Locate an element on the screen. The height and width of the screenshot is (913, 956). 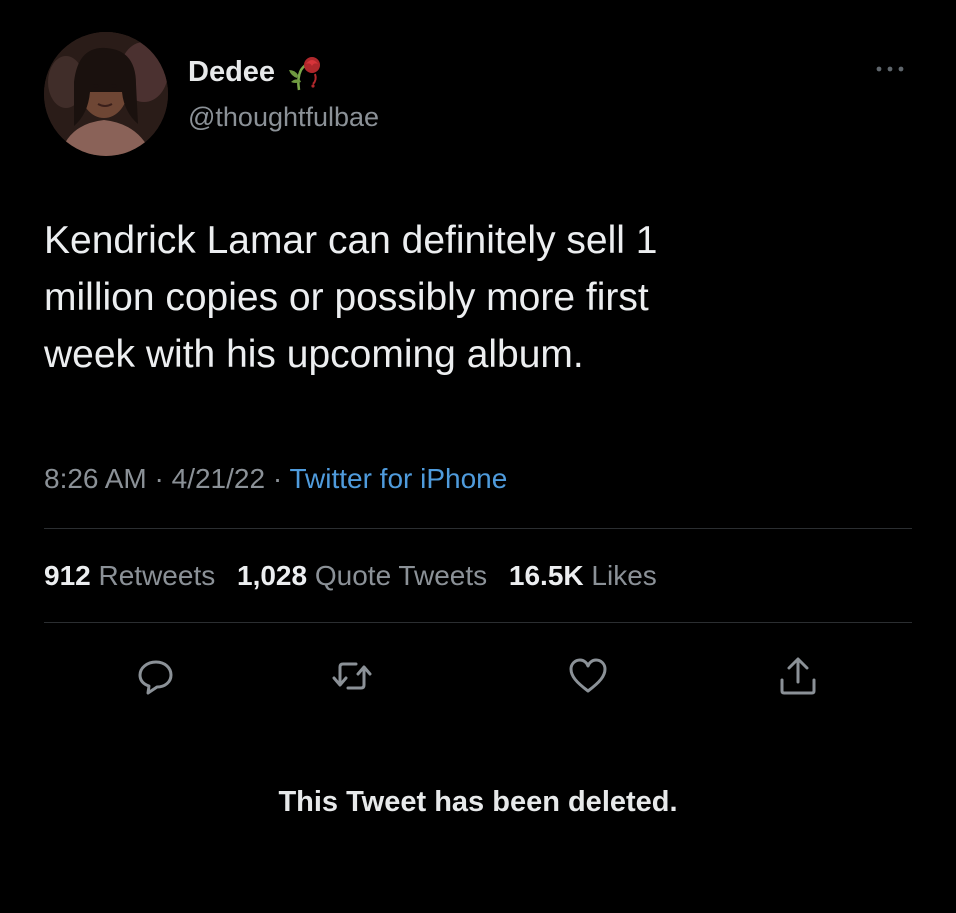
quote-tweets-label: Quote Tweets is located at coordinates (401, 575).